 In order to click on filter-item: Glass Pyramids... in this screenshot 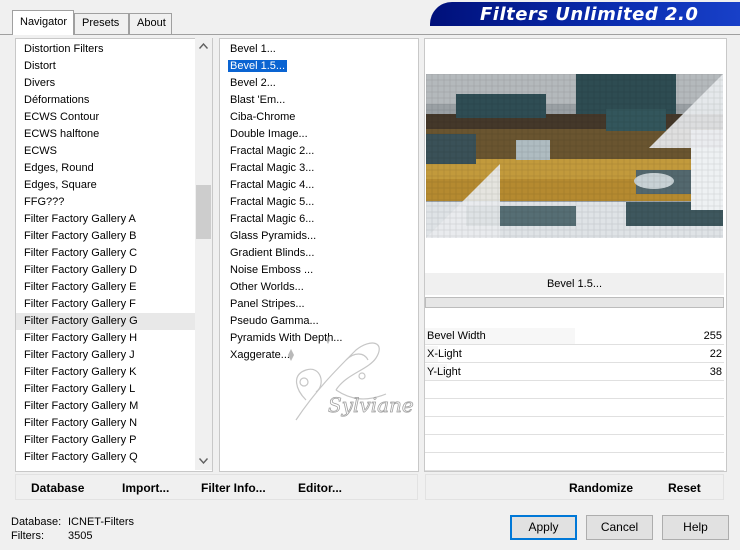, I will do `click(317, 236)`.